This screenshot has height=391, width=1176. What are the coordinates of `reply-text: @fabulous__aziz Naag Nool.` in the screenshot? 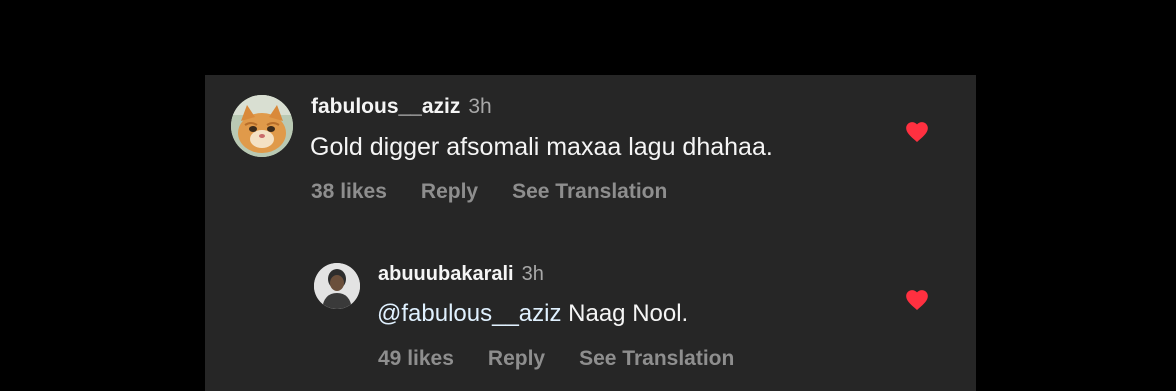 It's located at (533, 313).